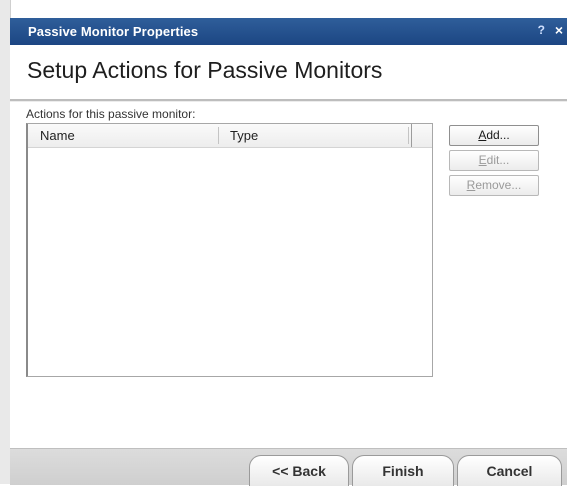 The height and width of the screenshot is (486, 567). What do you see at coordinates (559, 30) in the screenshot?
I see `close-icon: ×` at bounding box center [559, 30].